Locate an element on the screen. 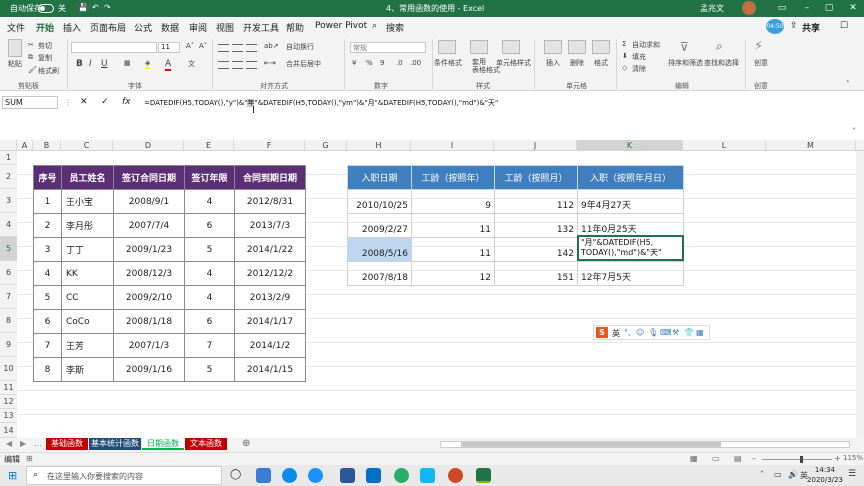 The image size is (864, 486). header-cell: 合同到期日期 is located at coordinates (270, 177).